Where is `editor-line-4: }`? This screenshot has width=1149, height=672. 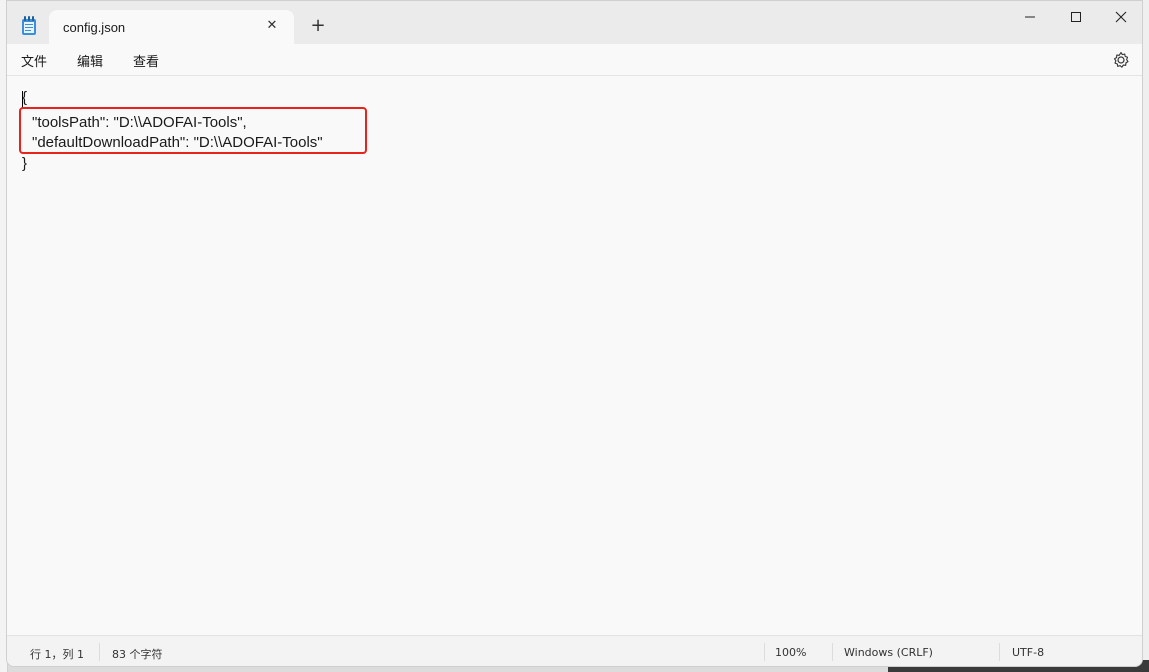
editor-line-4: } is located at coordinates (25, 163).